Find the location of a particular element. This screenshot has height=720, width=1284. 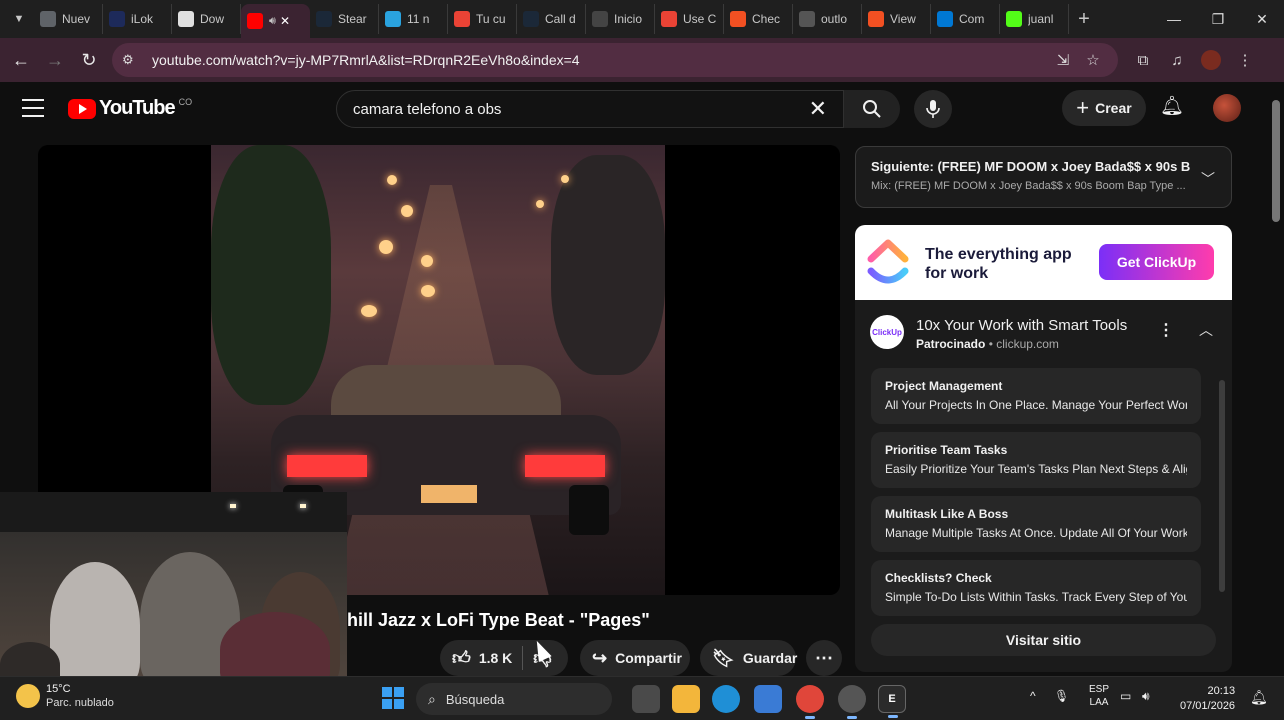

like-count: 1.8 K is located at coordinates (495, 658).